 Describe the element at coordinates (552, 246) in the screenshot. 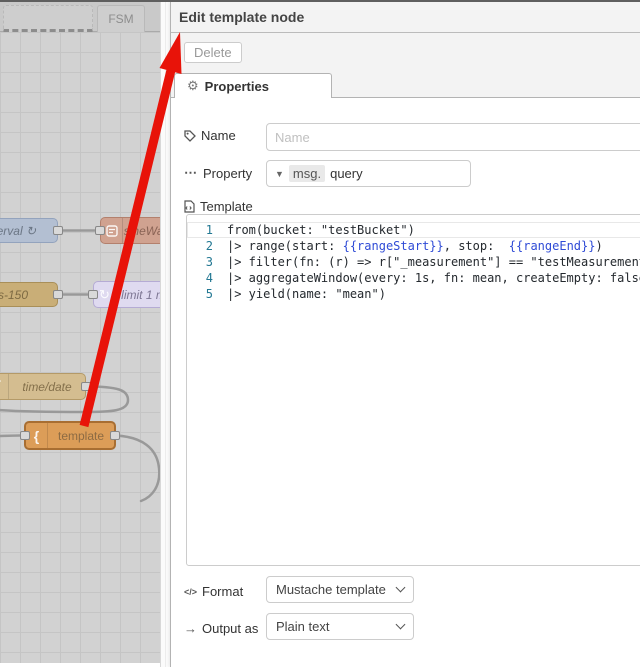

I see `mustache-token: {{rangeEnd}}` at that location.